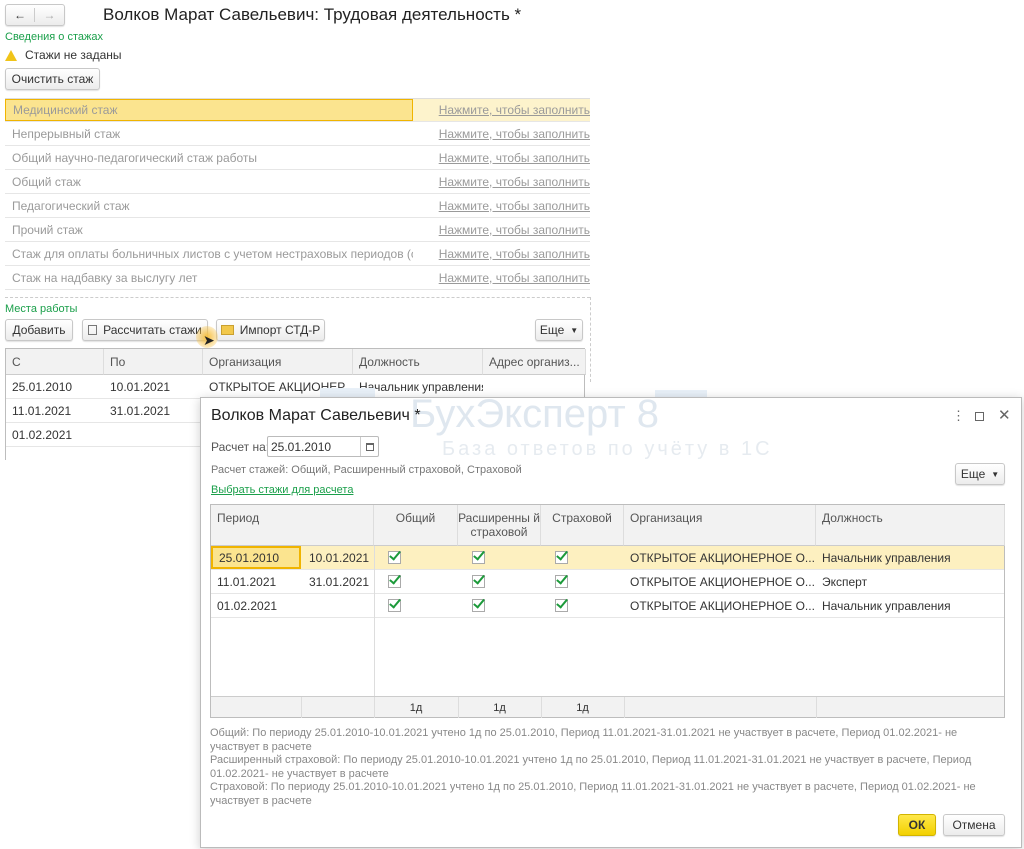 The image size is (1024, 849). What do you see at coordinates (979, 416) in the screenshot?
I see `maximize-icon` at bounding box center [979, 416].